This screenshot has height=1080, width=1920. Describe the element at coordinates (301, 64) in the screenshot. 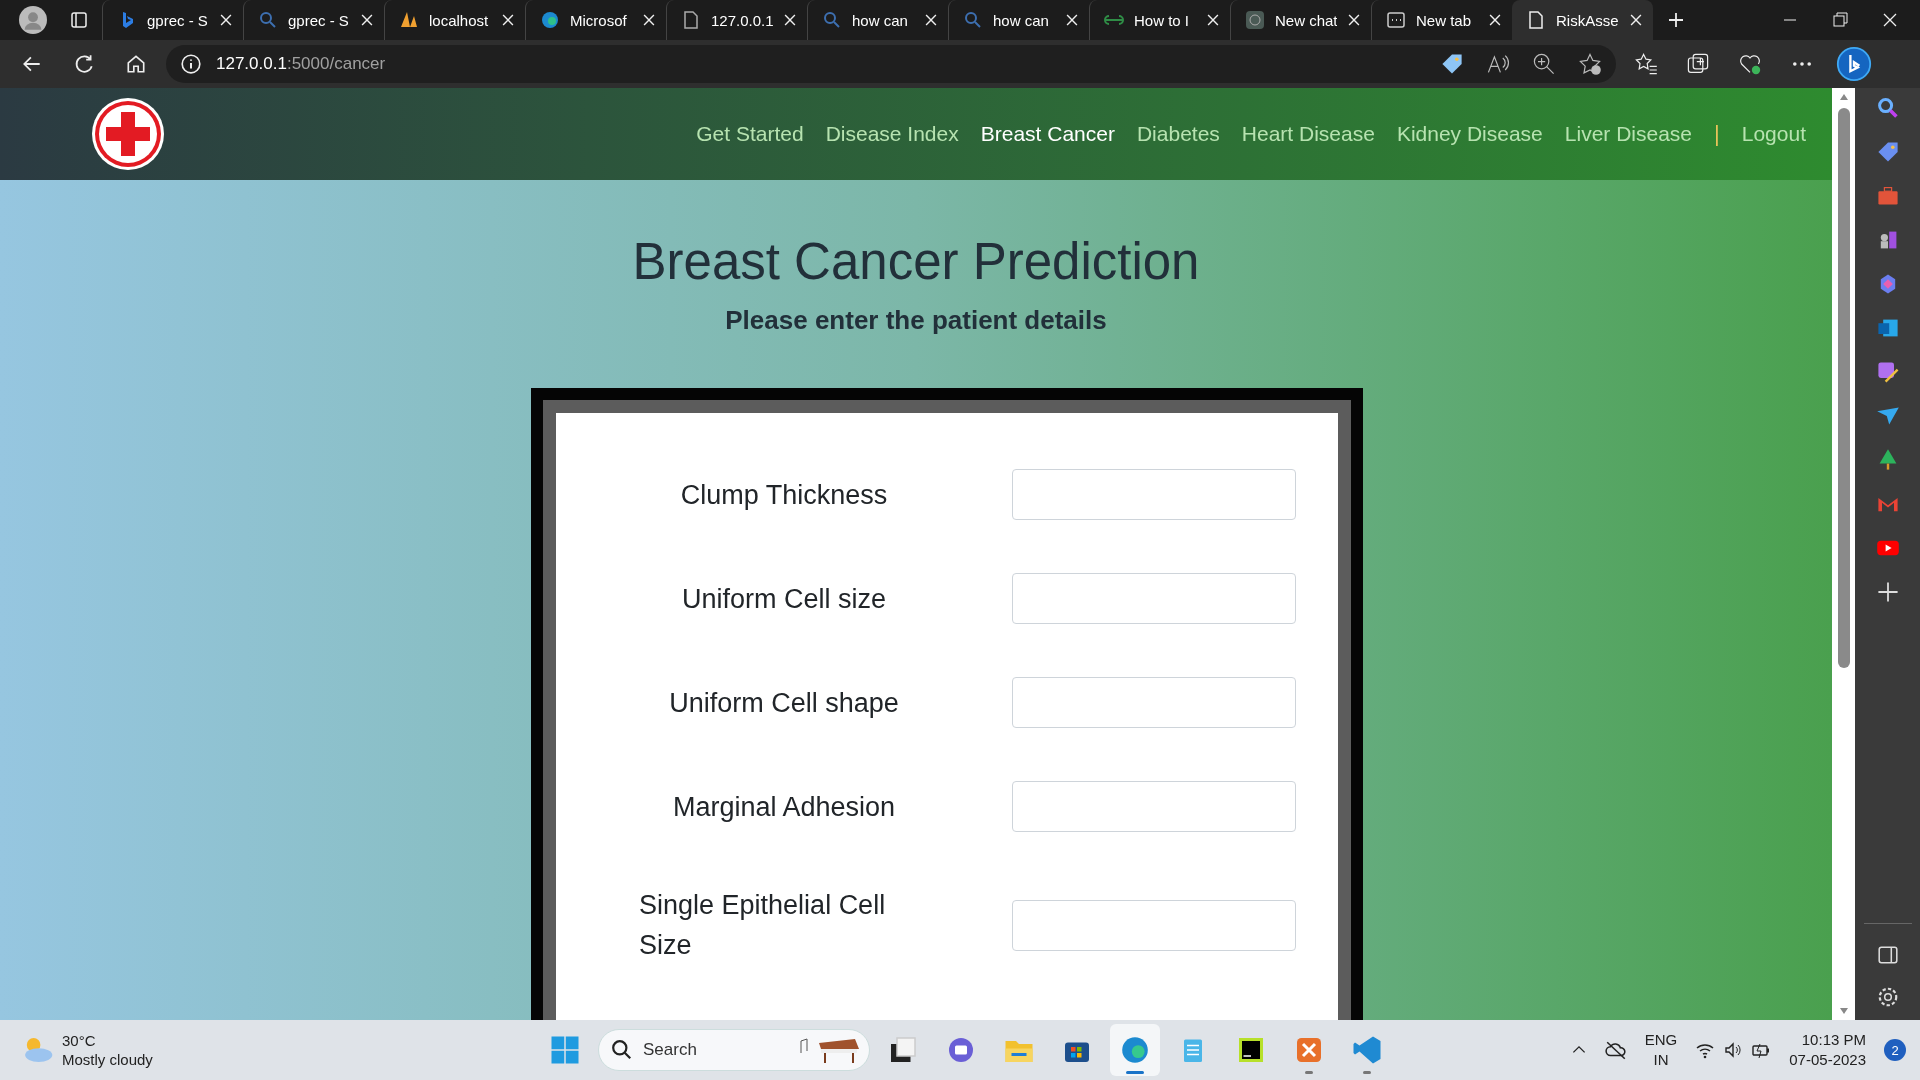

I see `url-text: 127.0.0.1:5000/cancer` at that location.